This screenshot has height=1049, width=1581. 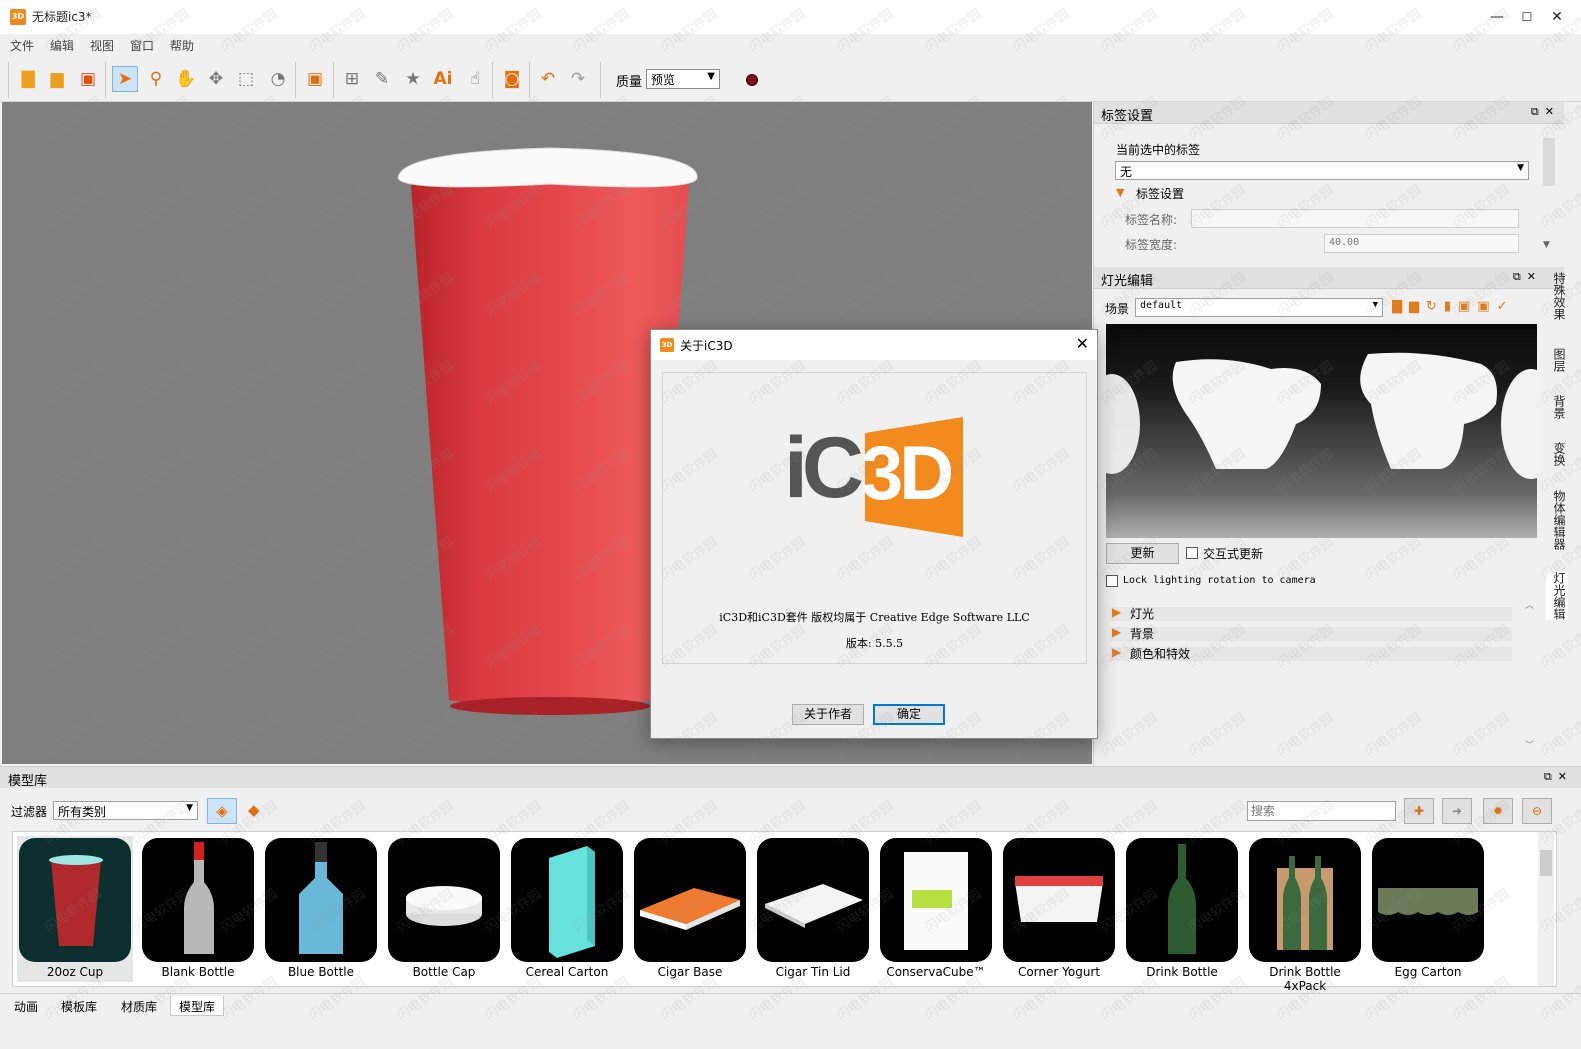 I want to click on scroll-up-icon: ︿, so click(x=1529, y=604).